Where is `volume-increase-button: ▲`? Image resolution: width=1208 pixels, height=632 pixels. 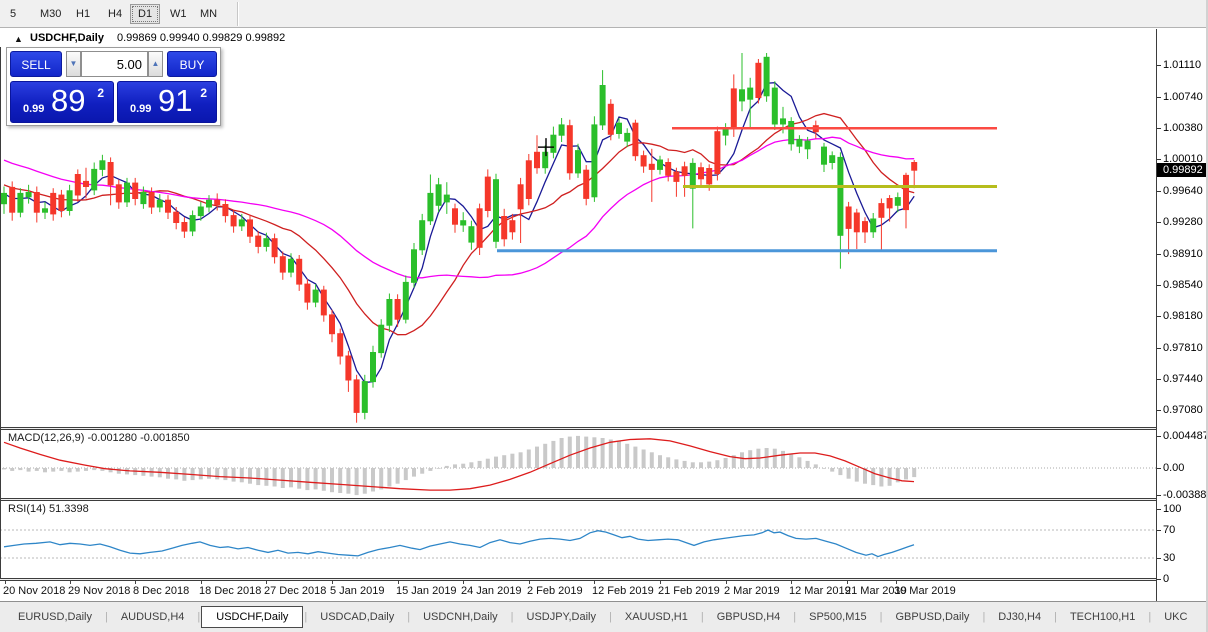
volume-increase-button: ▲ is located at coordinates (155, 64).